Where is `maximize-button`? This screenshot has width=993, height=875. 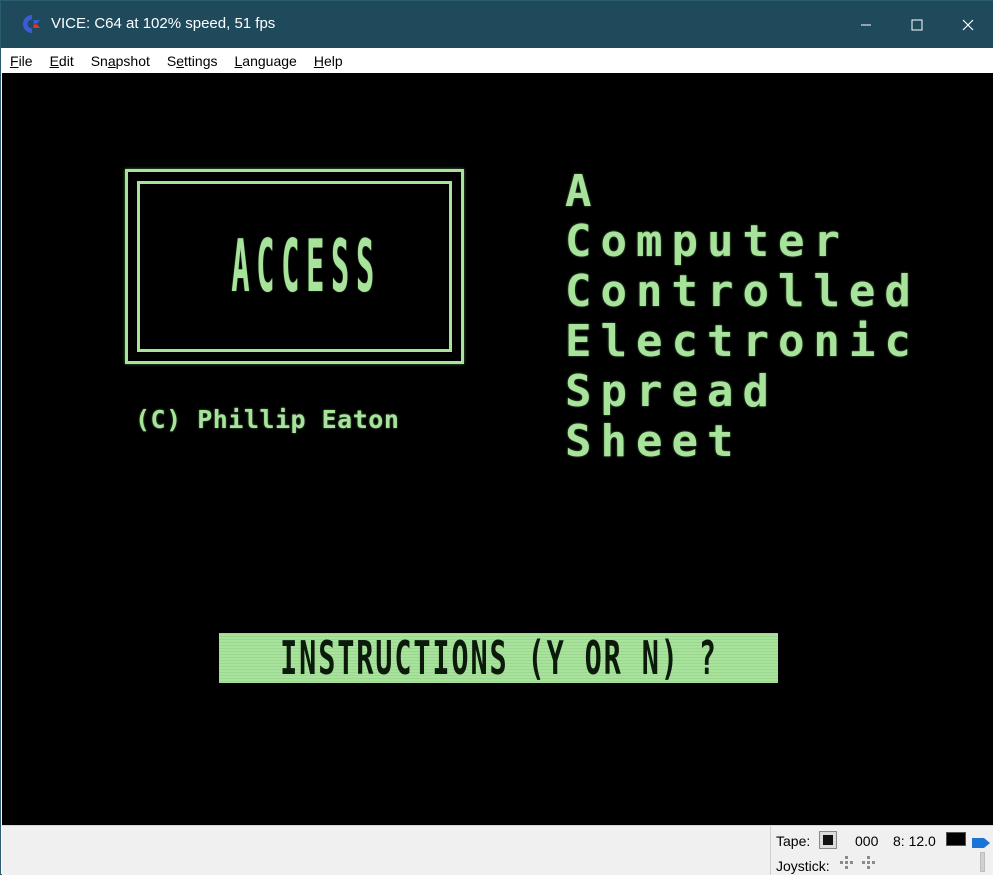 maximize-button is located at coordinates (917, 24).